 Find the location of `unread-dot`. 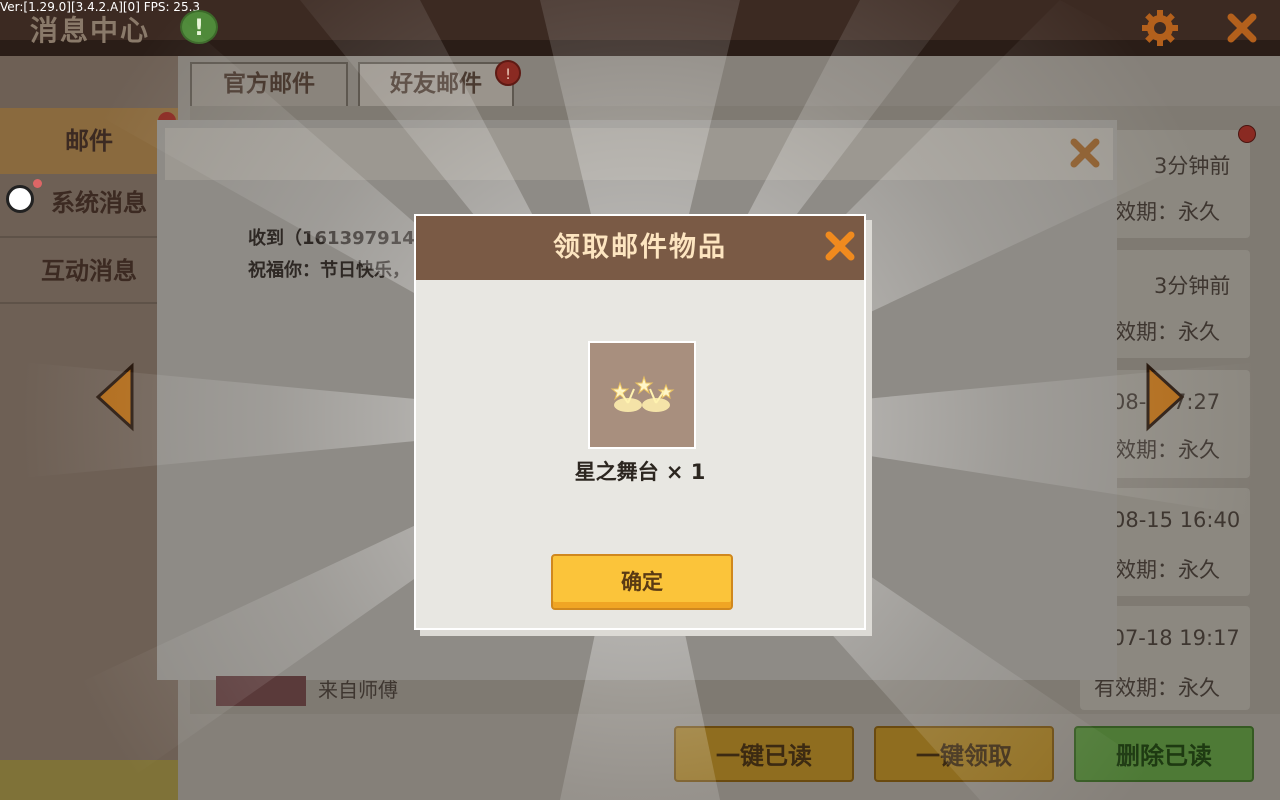

unread-dot is located at coordinates (1247, 134).